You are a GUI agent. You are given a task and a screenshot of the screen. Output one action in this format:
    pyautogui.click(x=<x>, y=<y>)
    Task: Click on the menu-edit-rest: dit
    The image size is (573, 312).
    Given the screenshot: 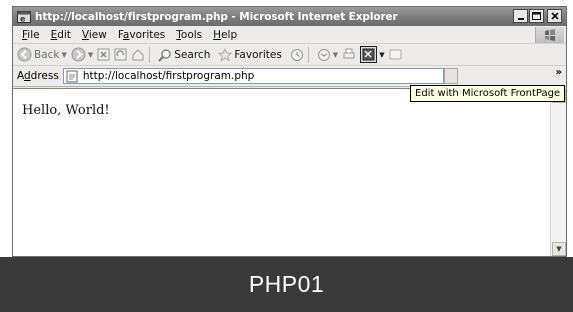 What is the action you would take?
    pyautogui.click(x=64, y=34)
    